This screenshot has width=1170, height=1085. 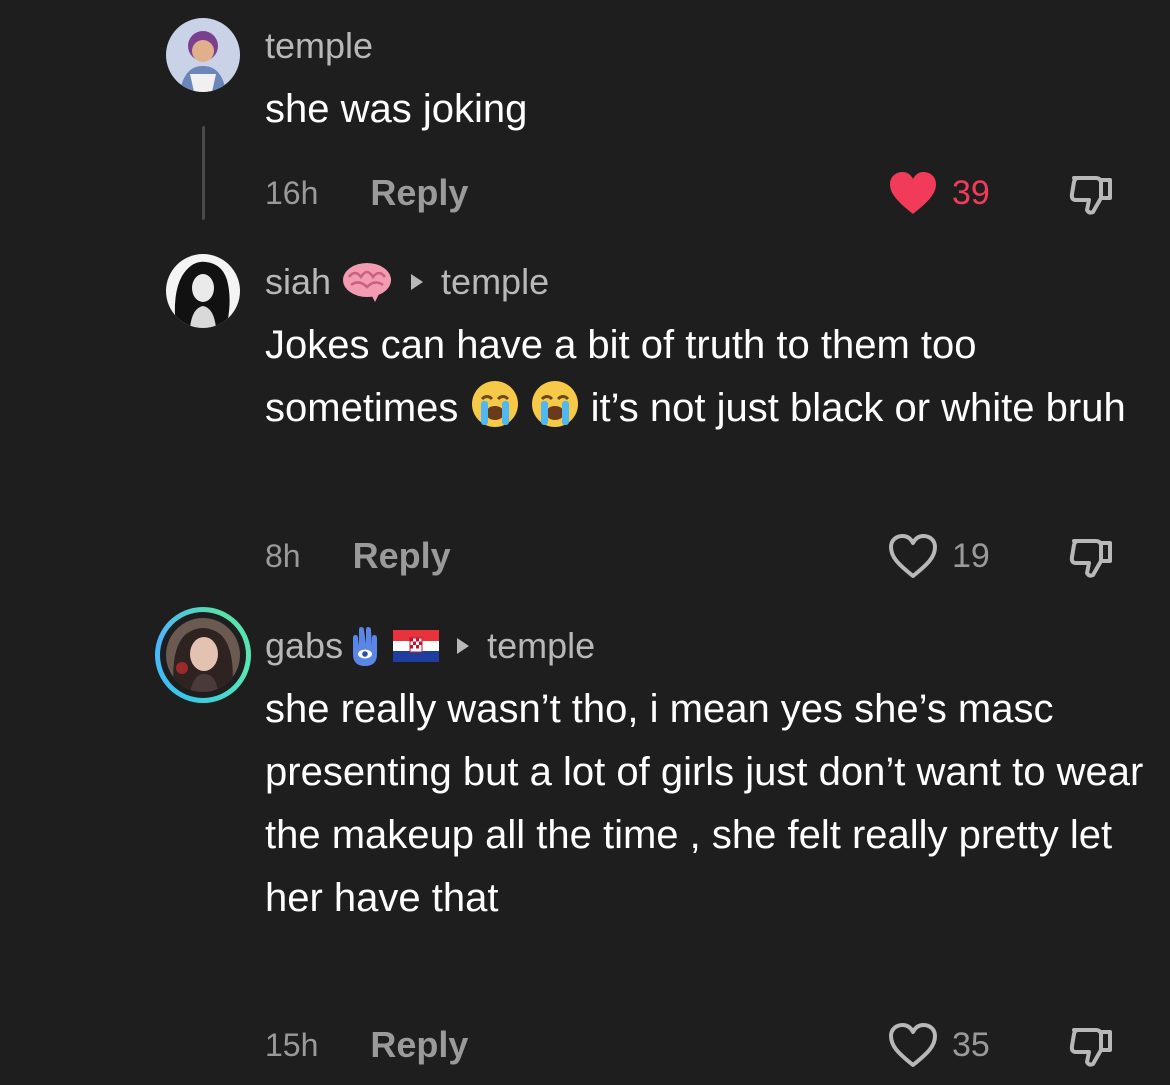 I want to click on comment-meta: 8h Reply, so click(x=358, y=556).